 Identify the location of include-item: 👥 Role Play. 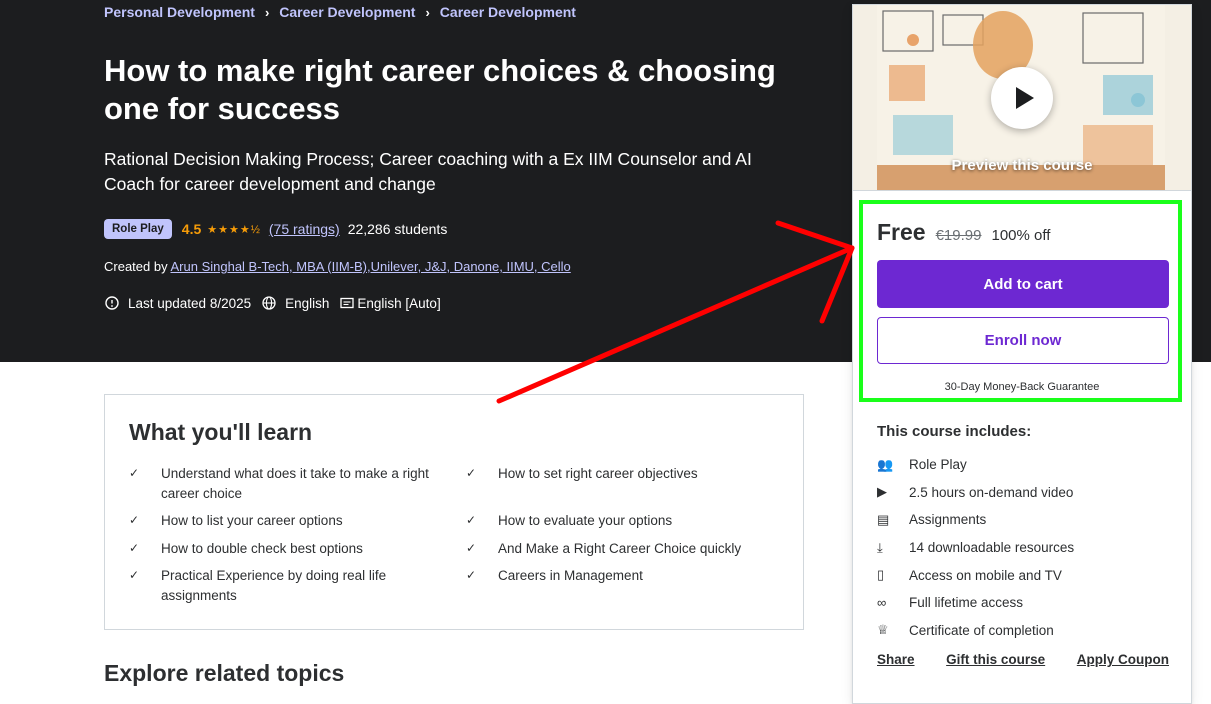
(1027, 465).